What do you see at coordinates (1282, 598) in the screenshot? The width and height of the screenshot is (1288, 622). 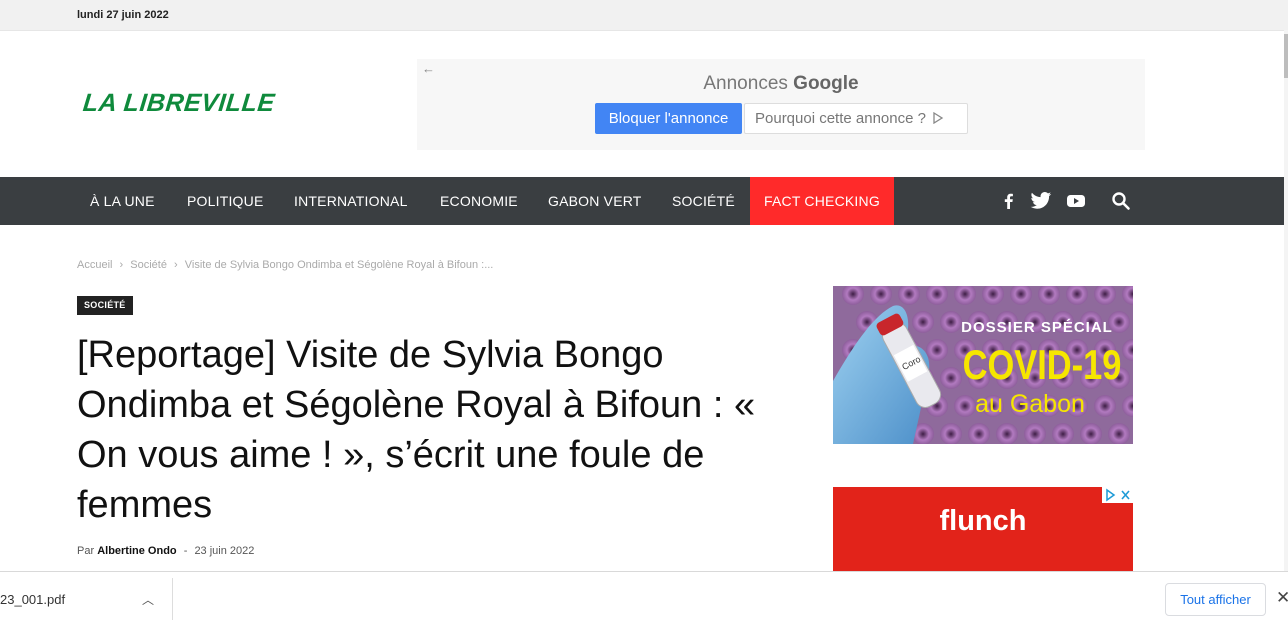 I see `close-icon: ✕` at bounding box center [1282, 598].